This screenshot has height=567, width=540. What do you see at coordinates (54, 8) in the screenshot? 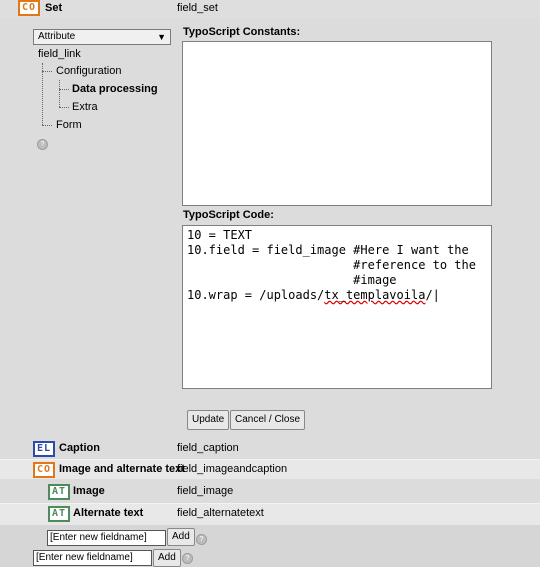
I see `set-title: Set` at bounding box center [54, 8].